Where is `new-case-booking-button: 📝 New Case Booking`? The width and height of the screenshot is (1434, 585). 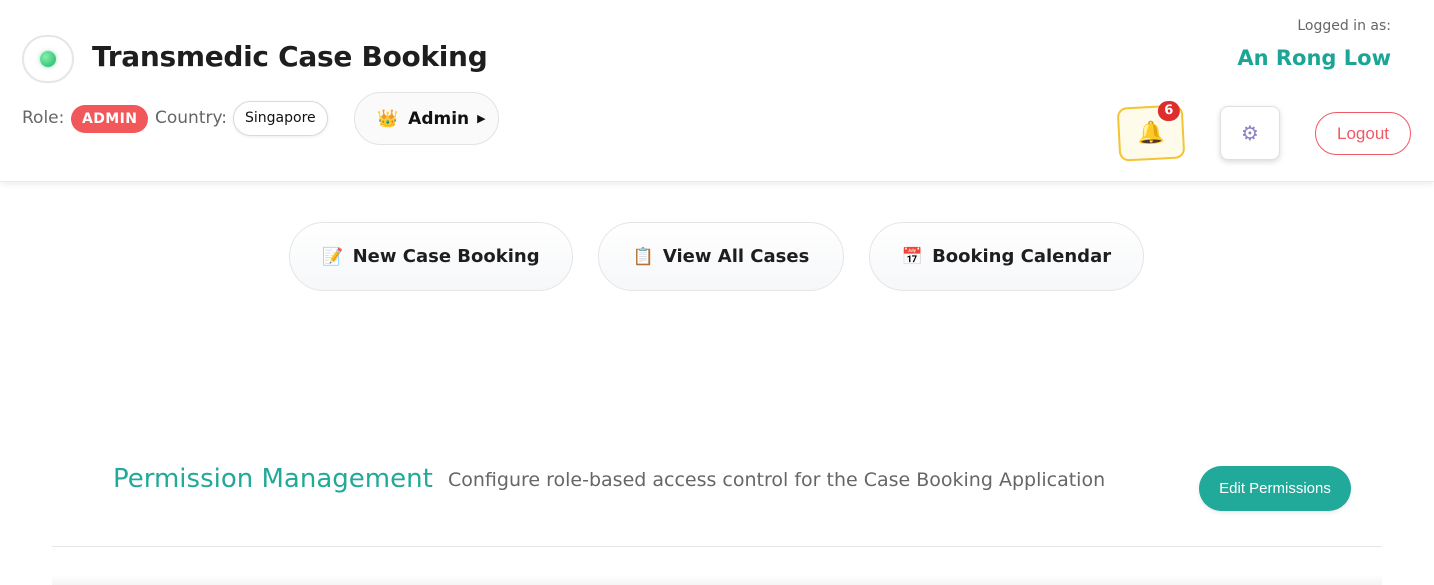 new-case-booking-button: 📝 New Case Booking is located at coordinates (431, 256).